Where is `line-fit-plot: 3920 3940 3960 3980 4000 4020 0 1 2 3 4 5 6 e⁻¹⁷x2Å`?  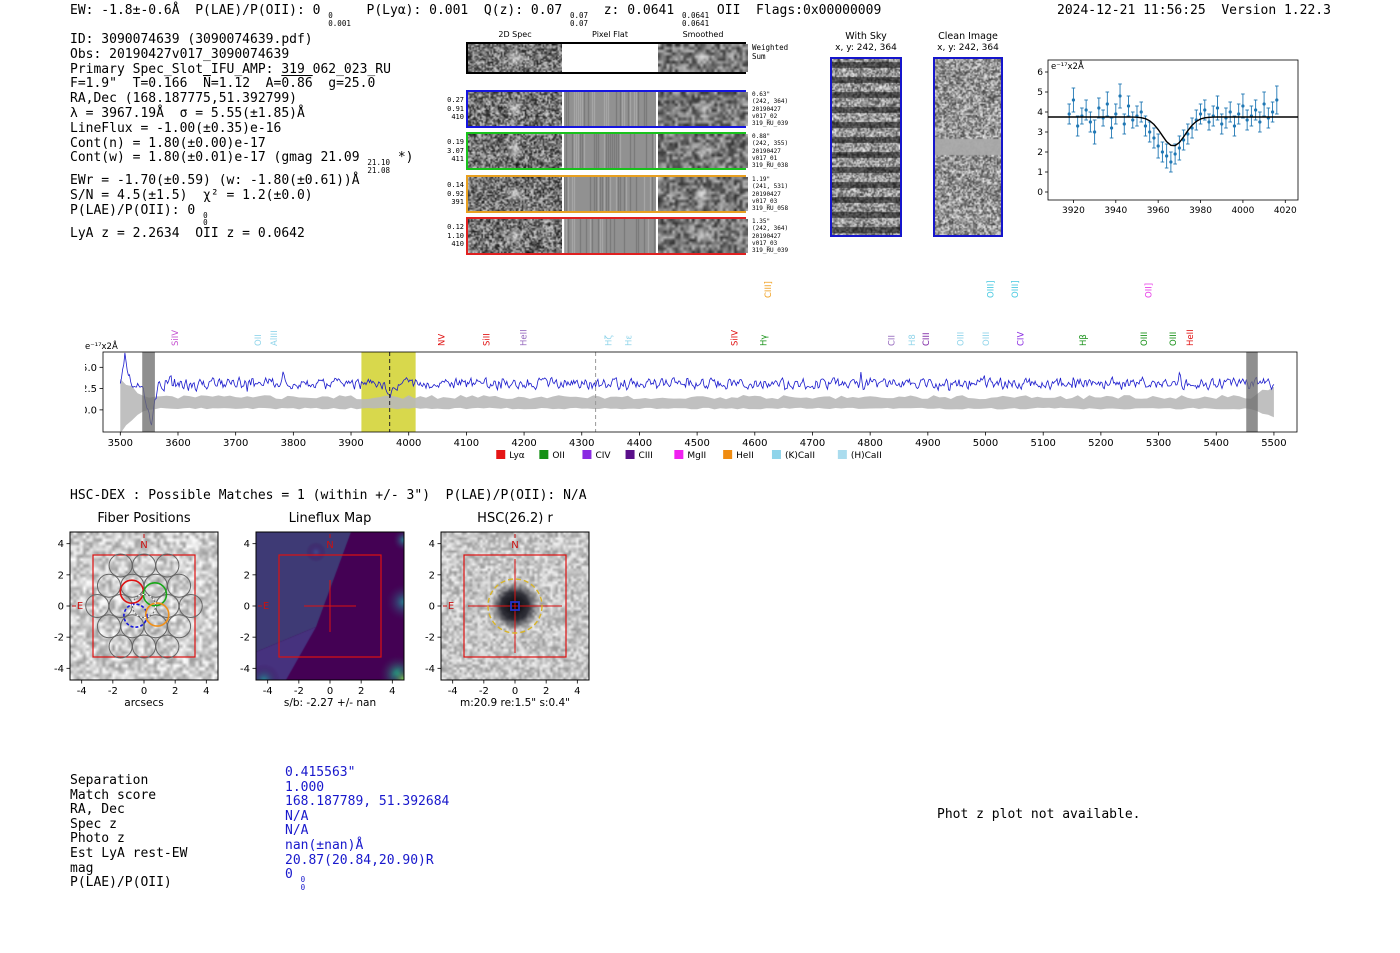
line-fit-plot: 3920 3940 3960 3980 4000 4020 0 1 2 3 4 5 6 e⁻¹⁷x2Å is located at coordinates (1168, 137).